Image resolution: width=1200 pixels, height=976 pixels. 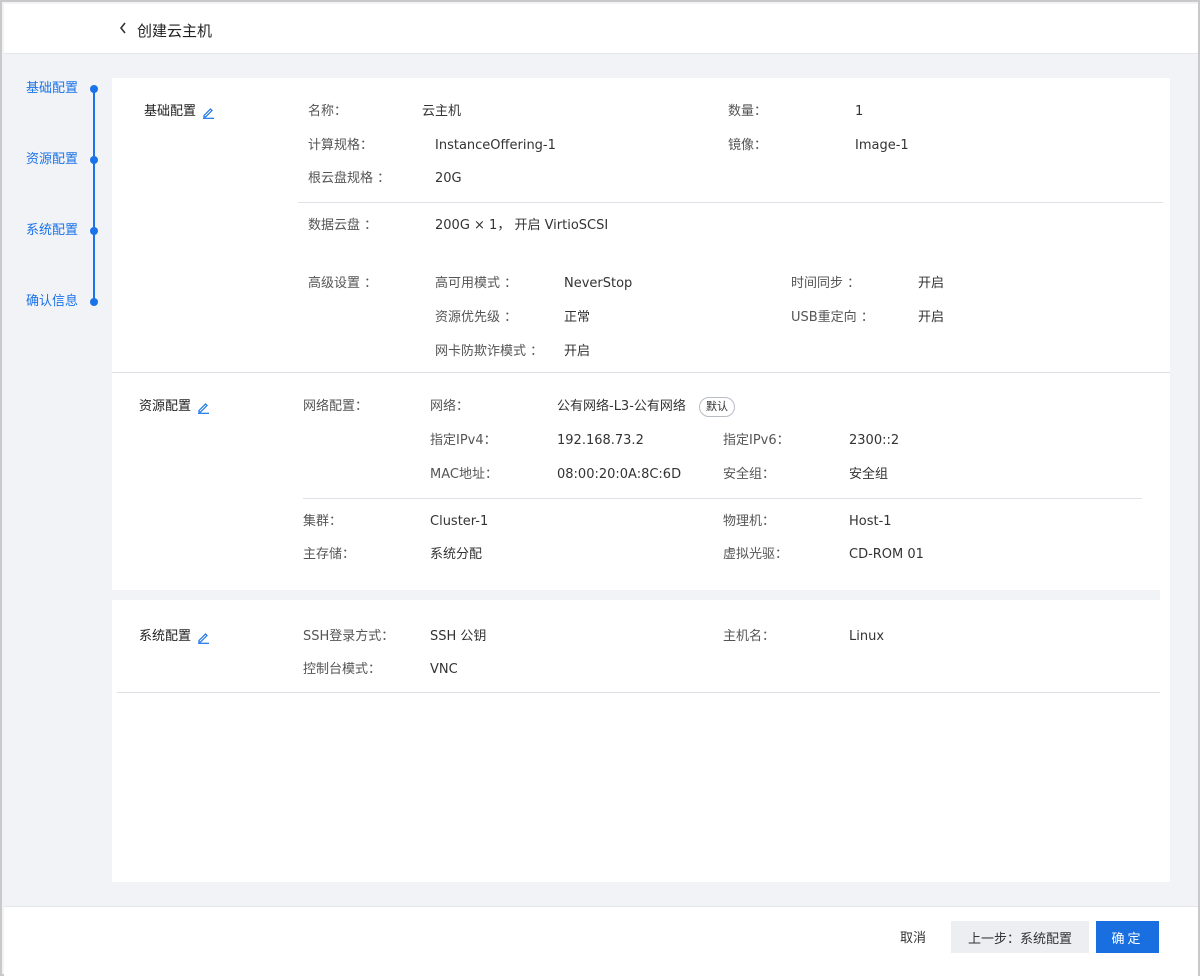 What do you see at coordinates (349, 178) in the screenshot?
I see `root-disk-label: 根云盘规格 ：` at bounding box center [349, 178].